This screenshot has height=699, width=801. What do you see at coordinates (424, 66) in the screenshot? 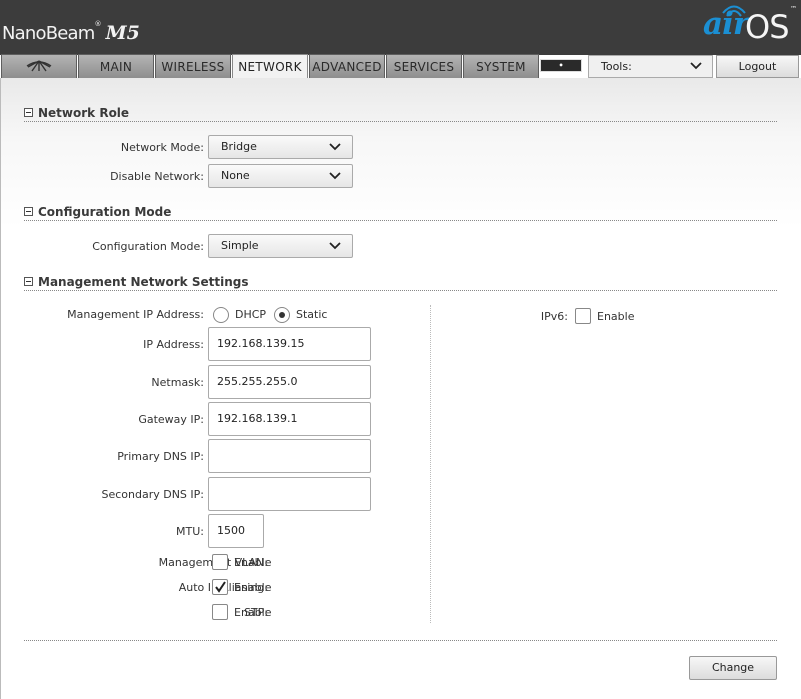
I see `tab-services: SERVICES` at bounding box center [424, 66].